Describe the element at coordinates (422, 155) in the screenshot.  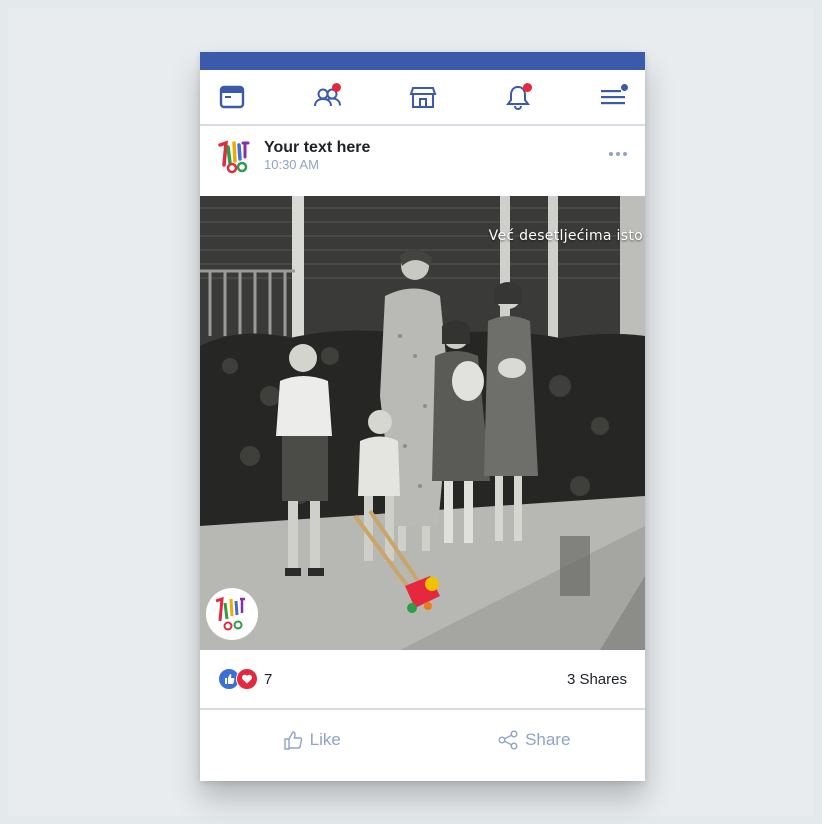
I see `post-header: Your text here 10:30 AM` at that location.